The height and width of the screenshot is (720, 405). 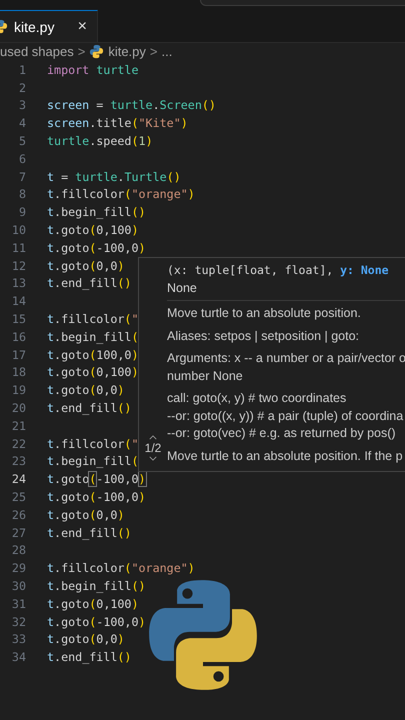 I want to click on line-number: 2, so click(x=22, y=87).